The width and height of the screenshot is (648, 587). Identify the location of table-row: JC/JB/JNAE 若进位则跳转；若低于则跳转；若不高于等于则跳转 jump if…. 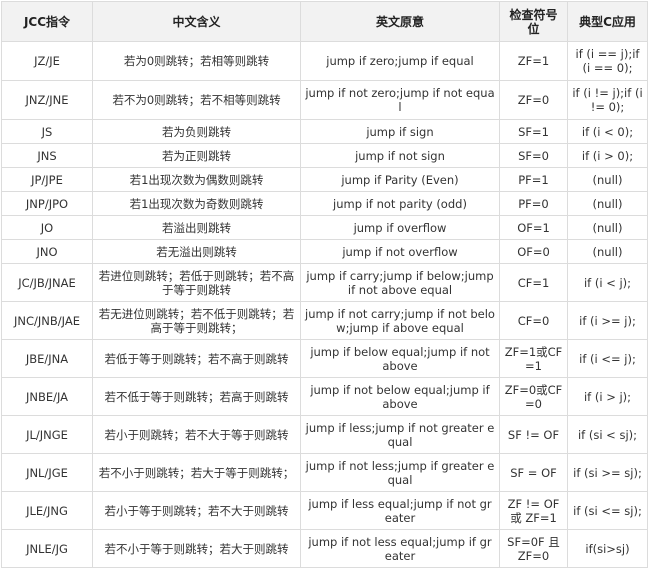
(324, 282).